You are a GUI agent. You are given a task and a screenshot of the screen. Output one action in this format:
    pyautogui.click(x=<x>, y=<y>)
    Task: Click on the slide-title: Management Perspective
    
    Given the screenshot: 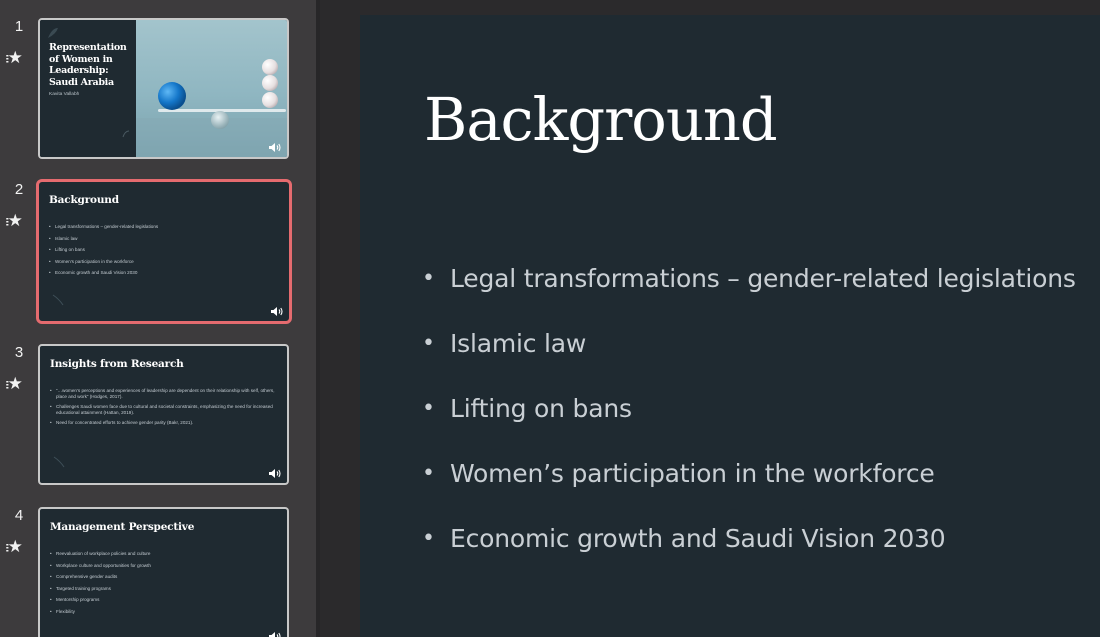 What is the action you would take?
    pyautogui.click(x=122, y=527)
    